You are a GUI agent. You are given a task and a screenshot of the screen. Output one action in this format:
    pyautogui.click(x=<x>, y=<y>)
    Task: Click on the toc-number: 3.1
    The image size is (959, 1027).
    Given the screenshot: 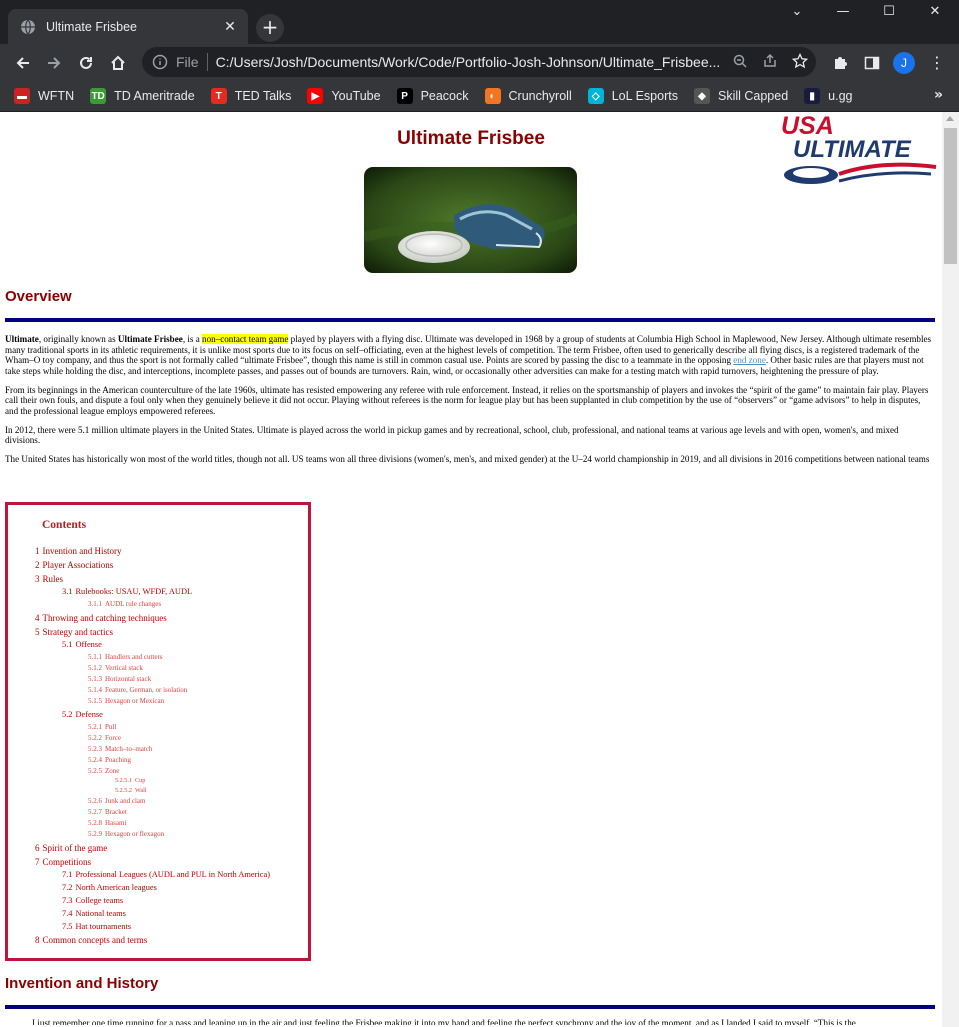 What is the action you would take?
    pyautogui.click(x=67, y=591)
    